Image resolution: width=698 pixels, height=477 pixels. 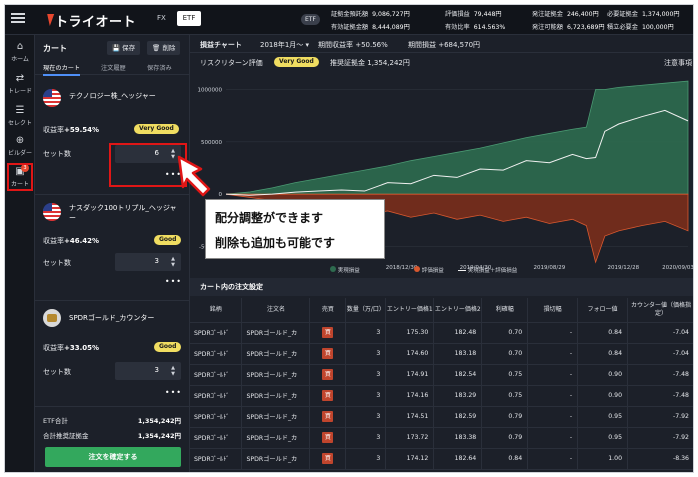 I want to click on tab-current-cart: 現在のカート, so click(x=62, y=69).